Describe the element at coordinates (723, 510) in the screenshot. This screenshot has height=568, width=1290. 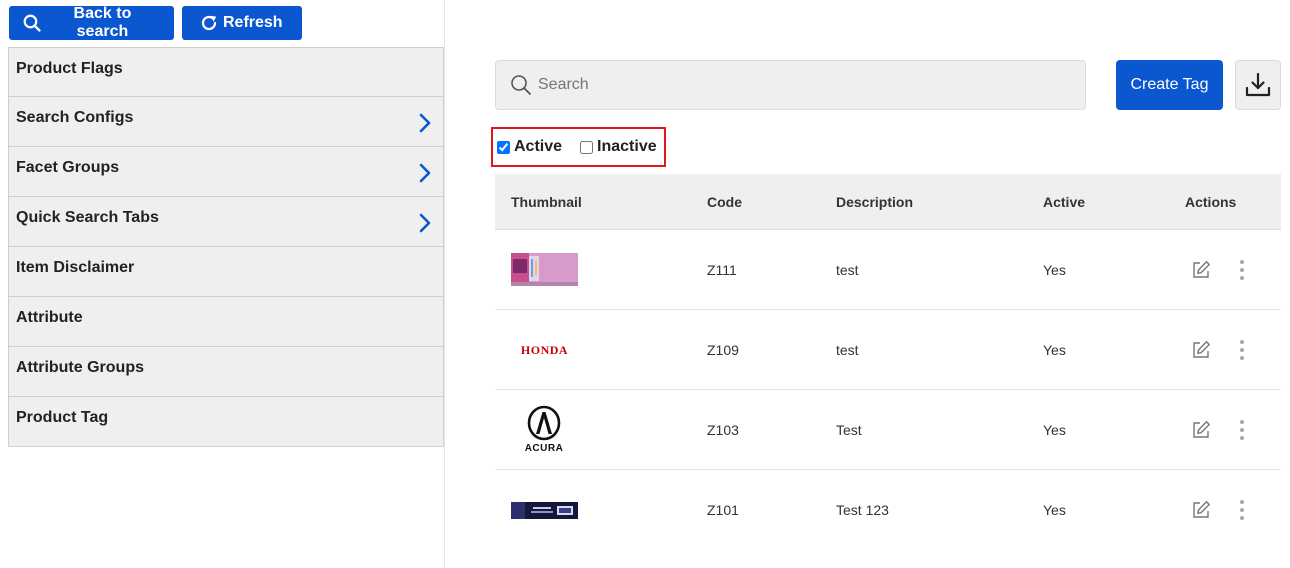
I see `code-cell: Z101` at that location.